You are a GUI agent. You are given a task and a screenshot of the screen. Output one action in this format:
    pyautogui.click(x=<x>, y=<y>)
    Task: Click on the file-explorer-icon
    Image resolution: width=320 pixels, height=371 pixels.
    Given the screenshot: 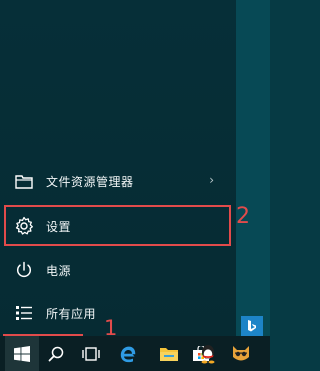 What is the action you would take?
    pyautogui.click(x=169, y=354)
    